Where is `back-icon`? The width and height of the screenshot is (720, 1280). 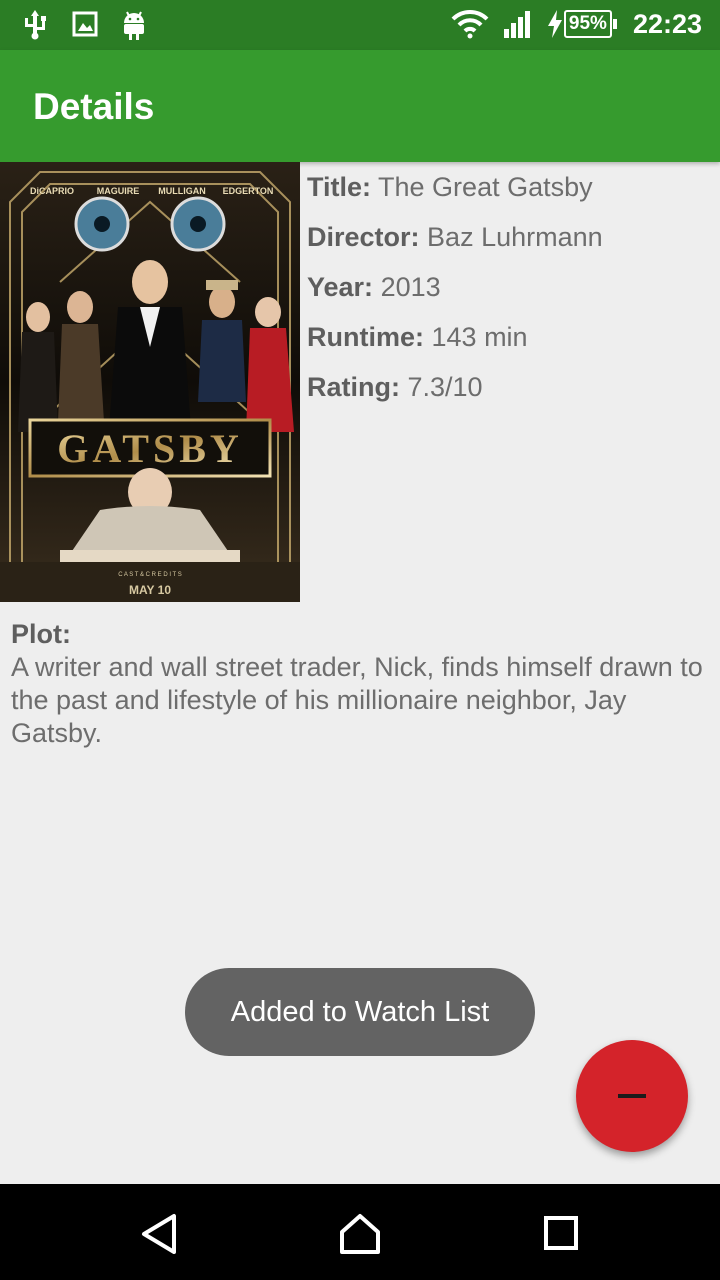 back-icon is located at coordinates (159, 1234).